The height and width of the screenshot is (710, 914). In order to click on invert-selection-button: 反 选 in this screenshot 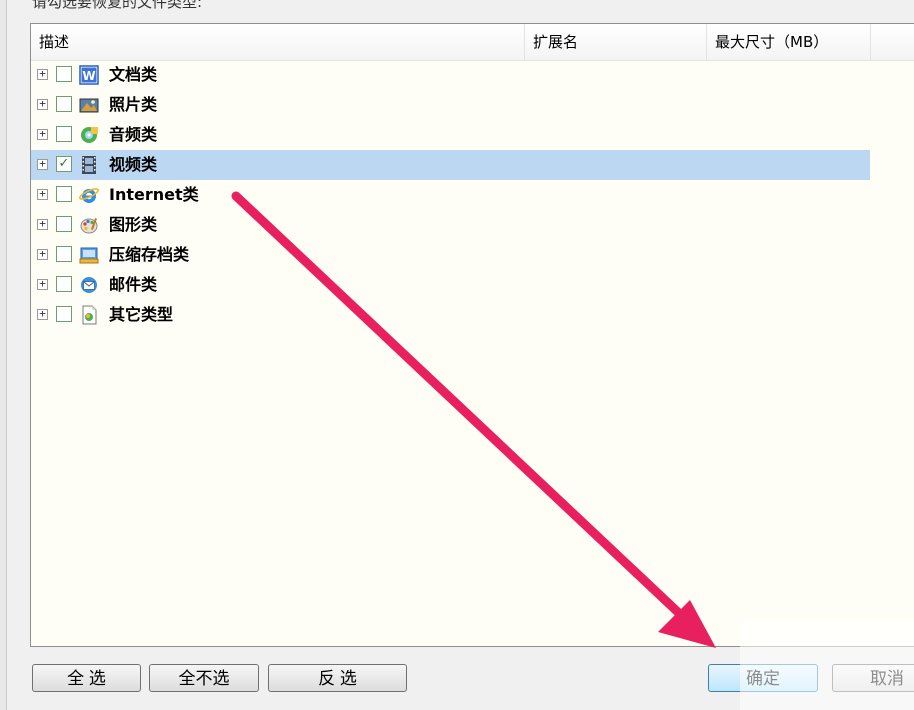, I will do `click(337, 678)`.